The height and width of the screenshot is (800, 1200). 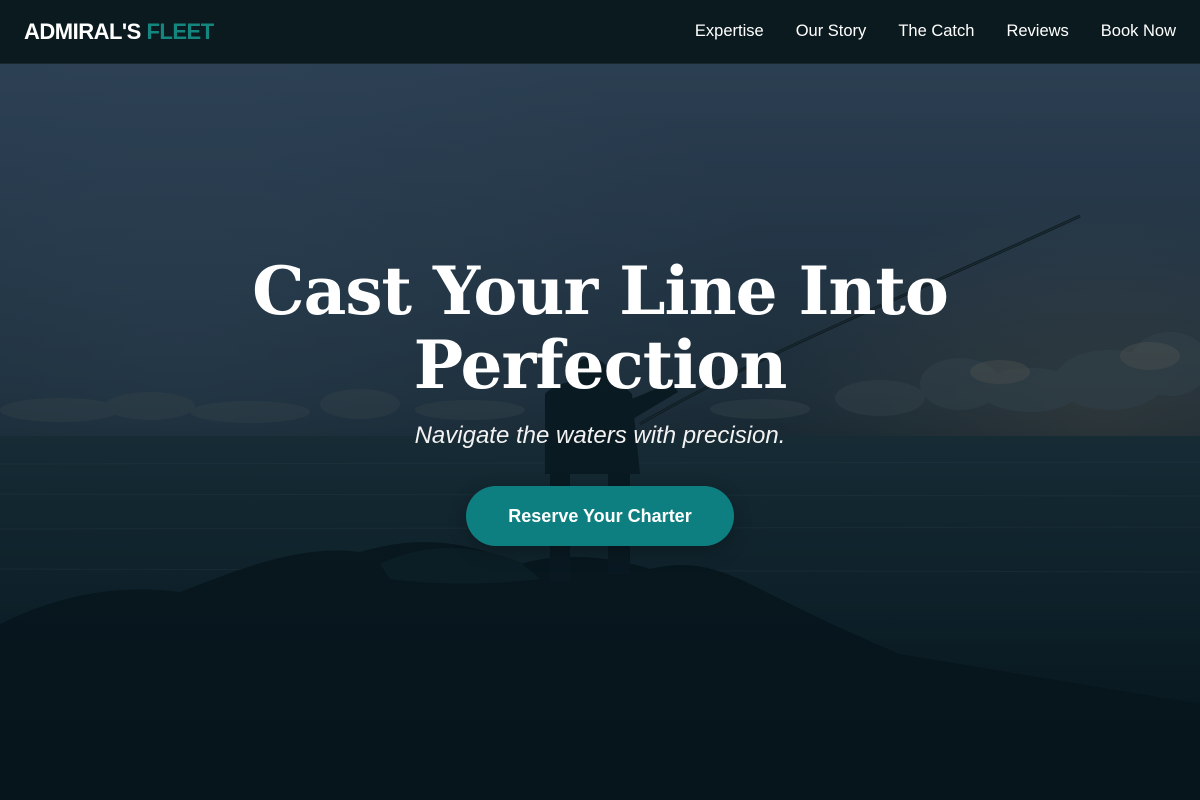 I want to click on hero-subtitle: Navigate the waters with precision., so click(x=600, y=435).